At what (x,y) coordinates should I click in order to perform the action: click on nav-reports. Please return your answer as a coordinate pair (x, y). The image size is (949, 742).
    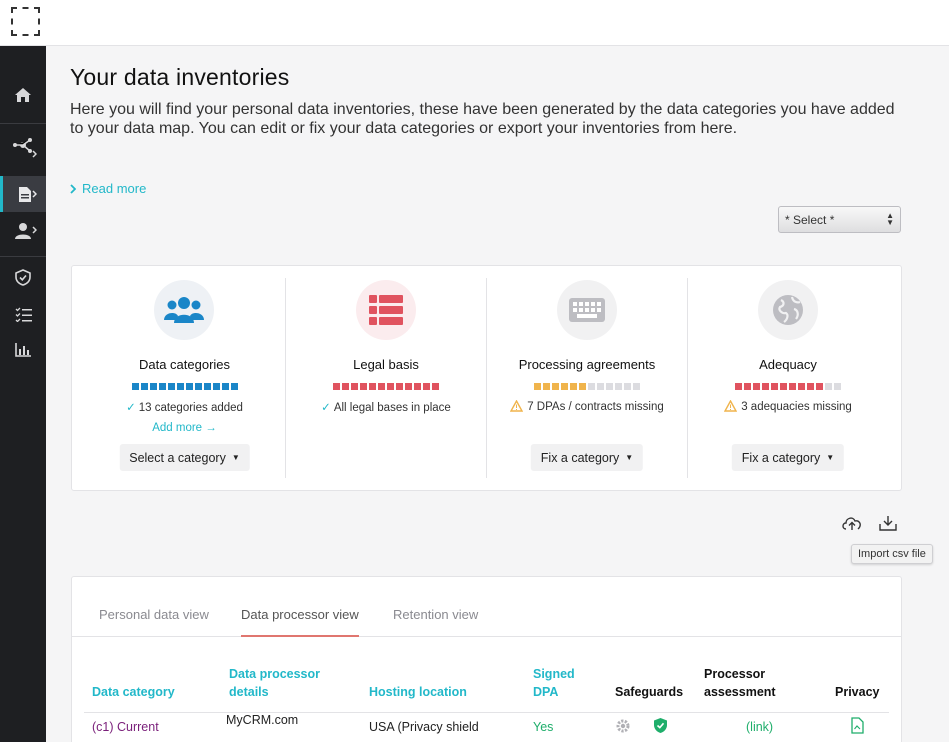
    Looking at the image, I should click on (23, 350).